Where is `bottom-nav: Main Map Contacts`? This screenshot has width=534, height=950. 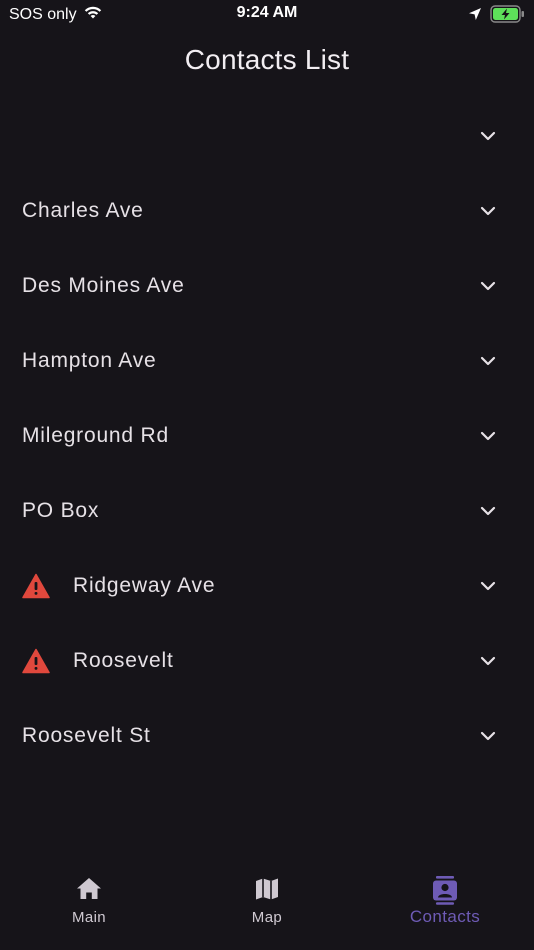 bottom-nav: Main Map Contacts is located at coordinates (267, 910).